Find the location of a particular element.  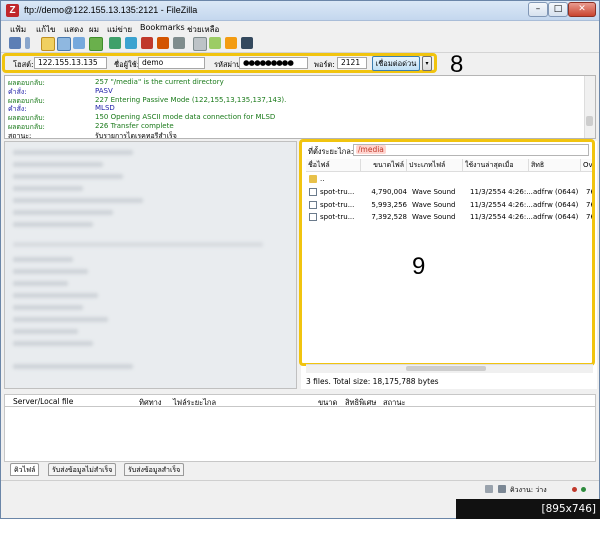

menu-file: แฟ้ม is located at coordinates (18, 29).